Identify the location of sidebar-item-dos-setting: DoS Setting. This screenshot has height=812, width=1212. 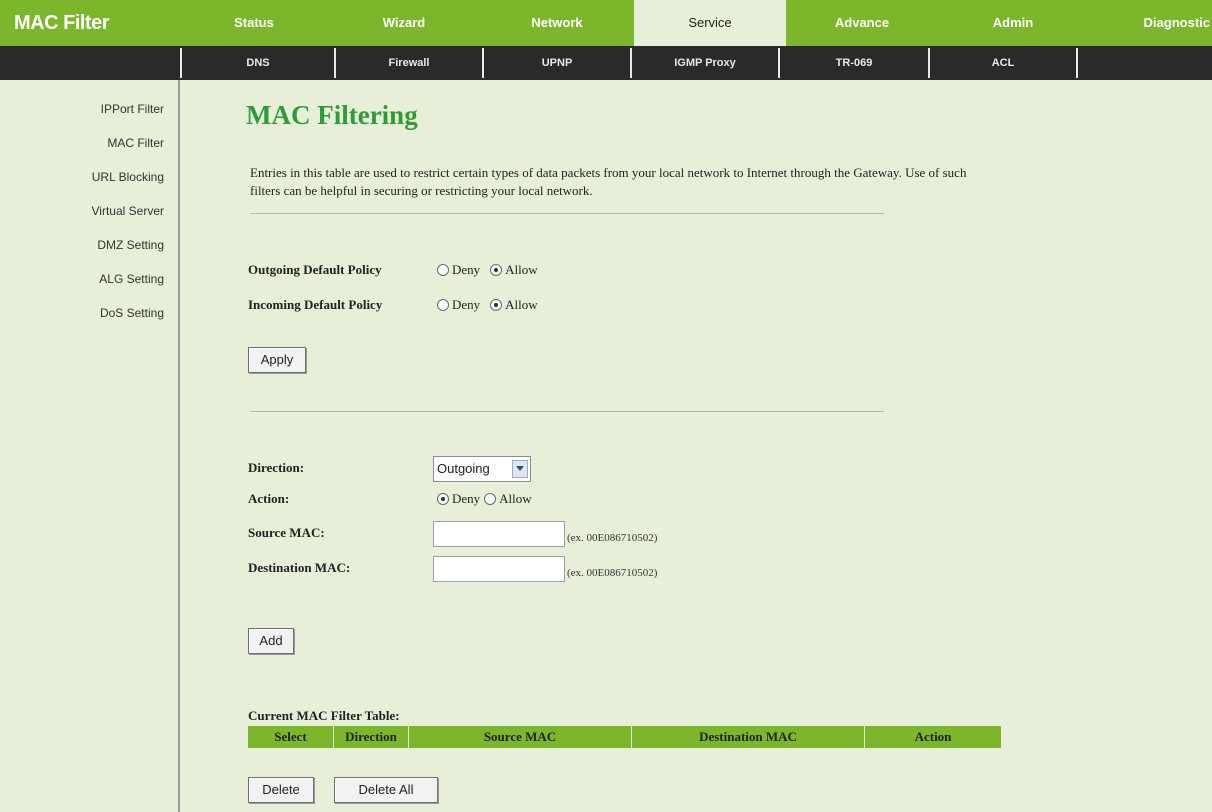
(132, 313).